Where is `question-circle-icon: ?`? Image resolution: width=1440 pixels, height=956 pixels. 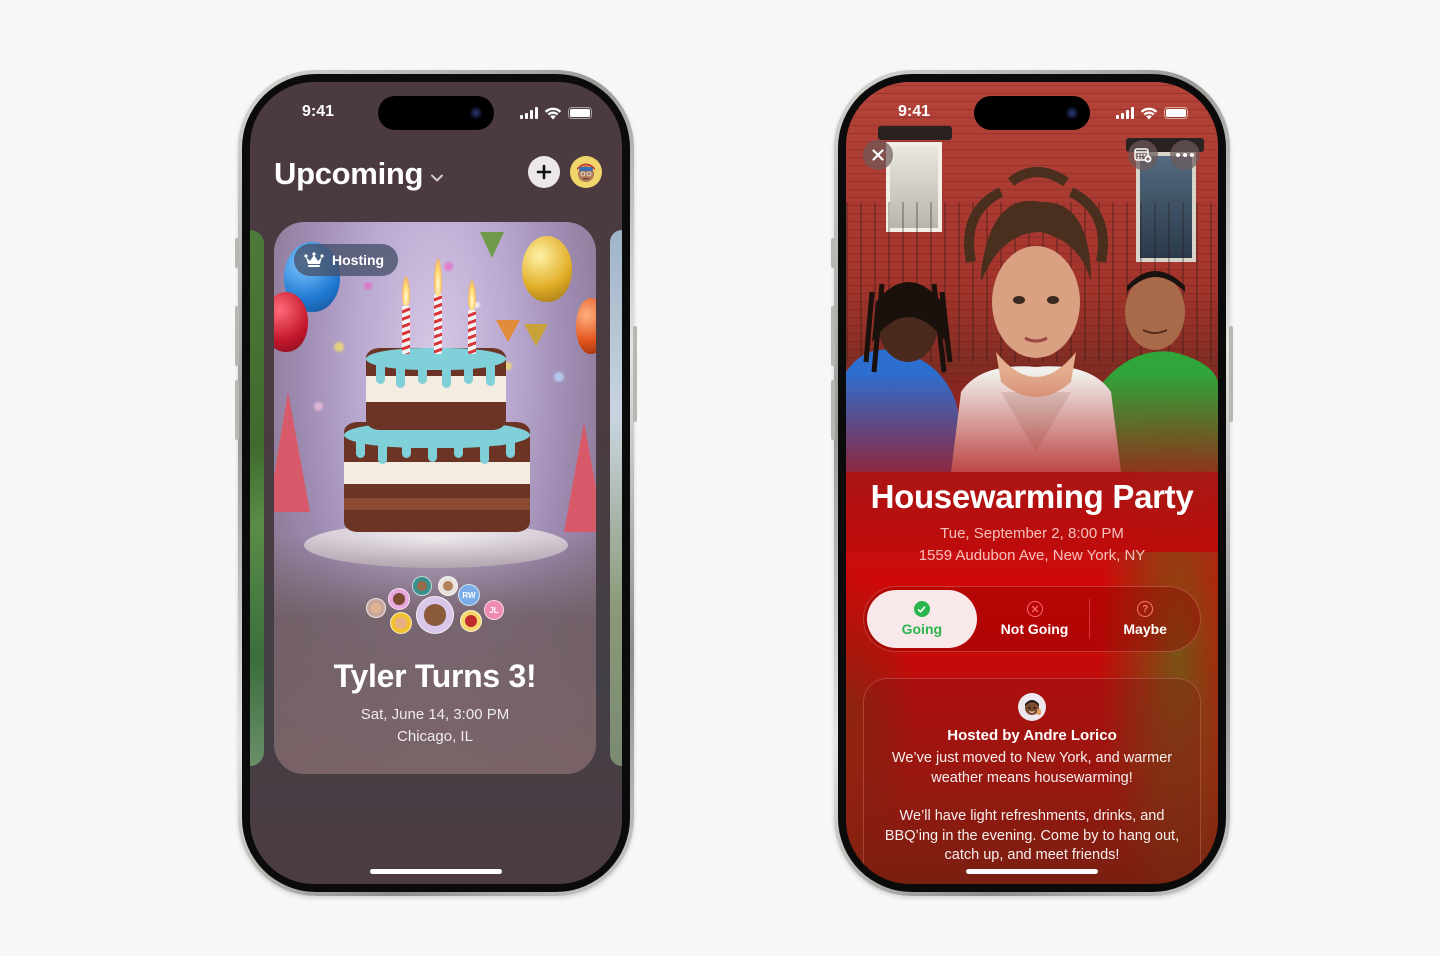
question-circle-icon: ? is located at coordinates (1145, 609).